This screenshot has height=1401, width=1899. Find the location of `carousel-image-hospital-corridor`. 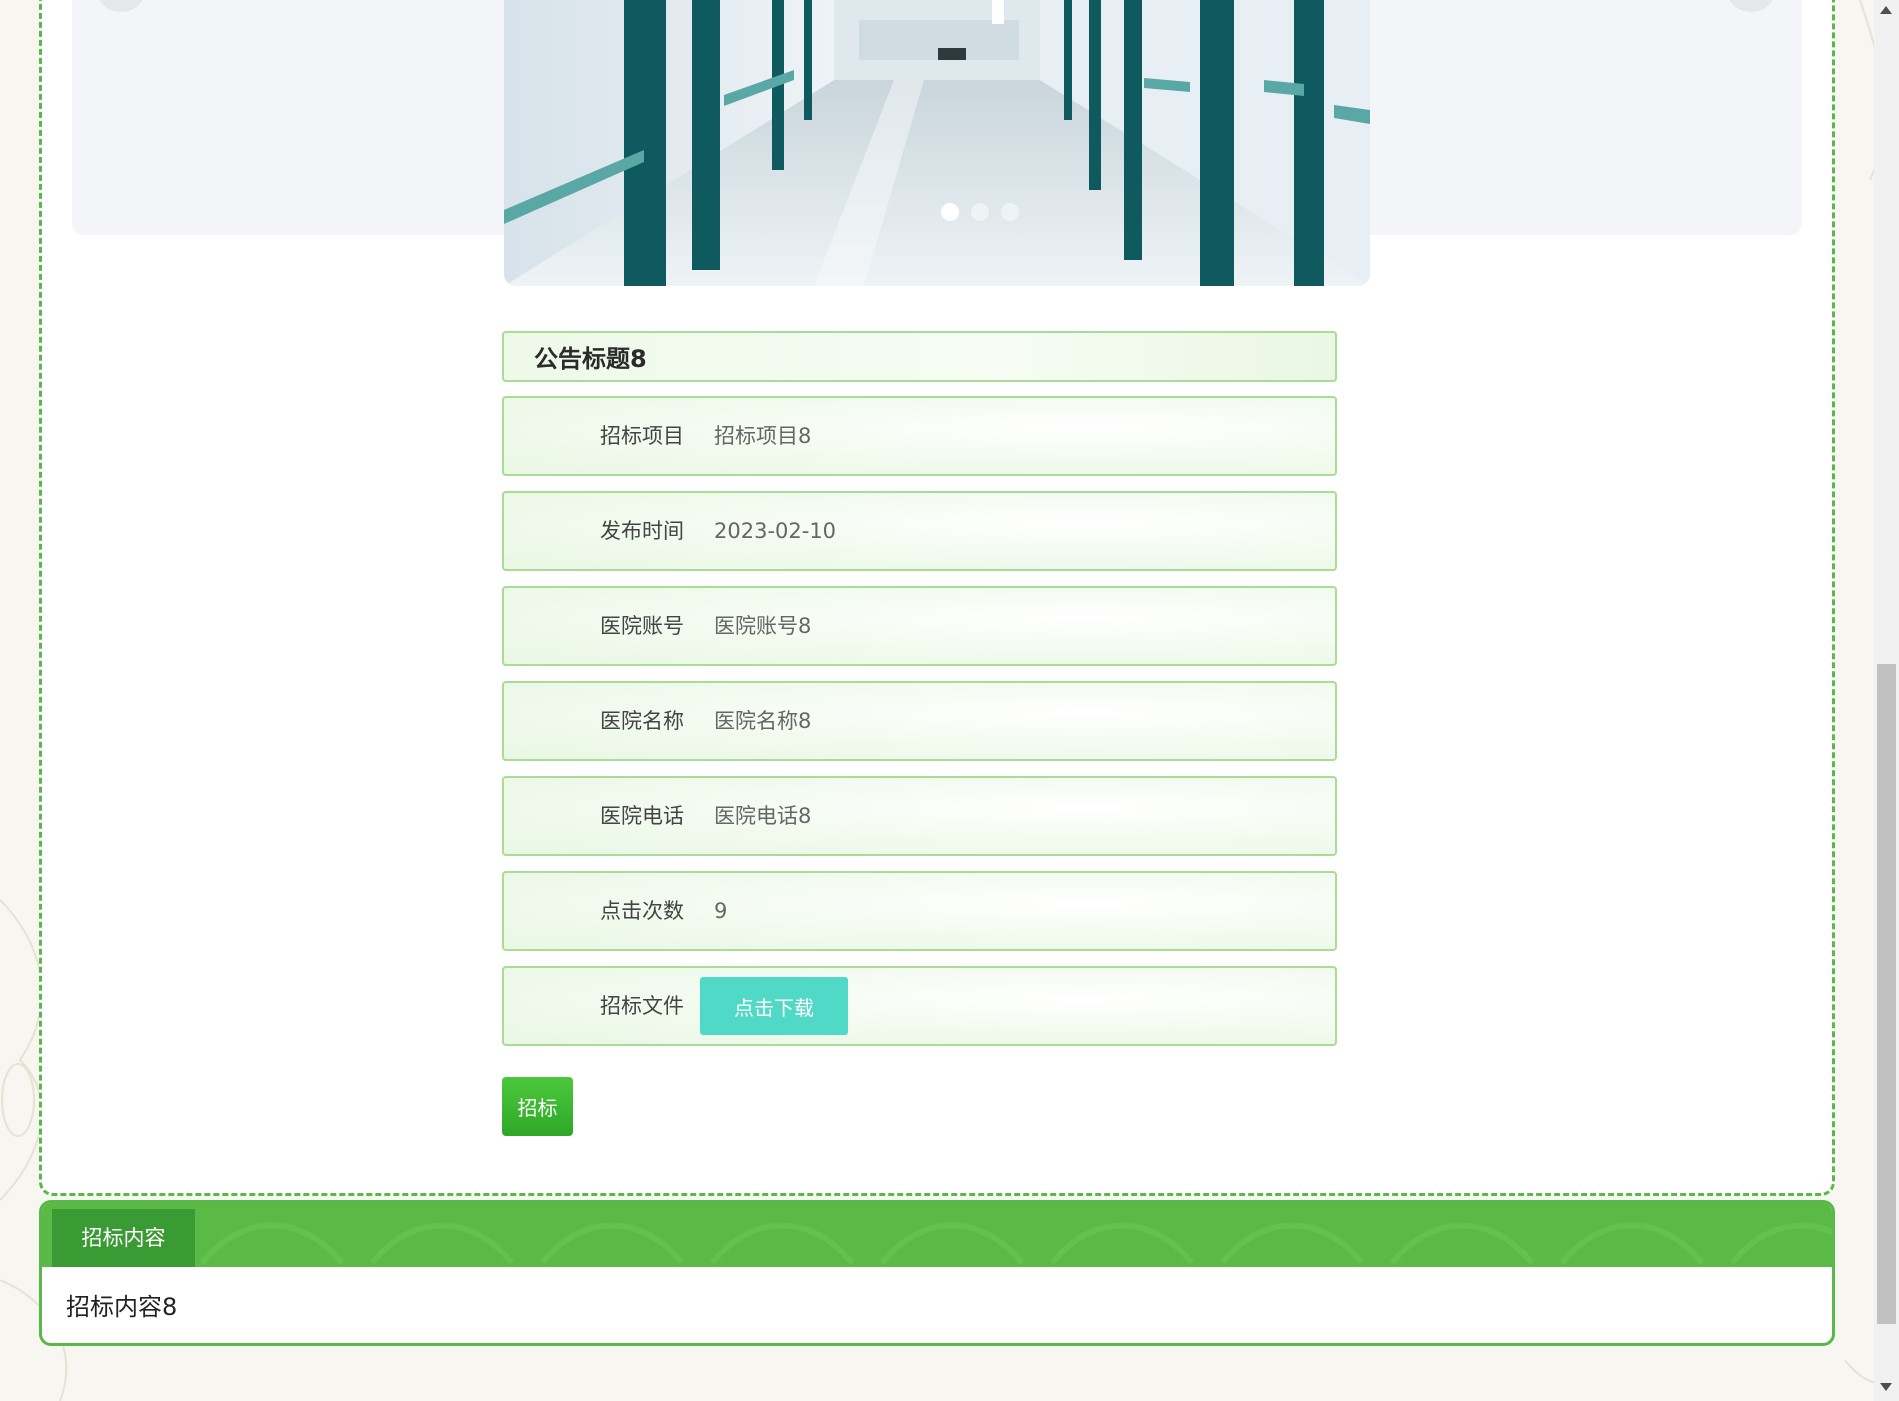

carousel-image-hospital-corridor is located at coordinates (937, 143).